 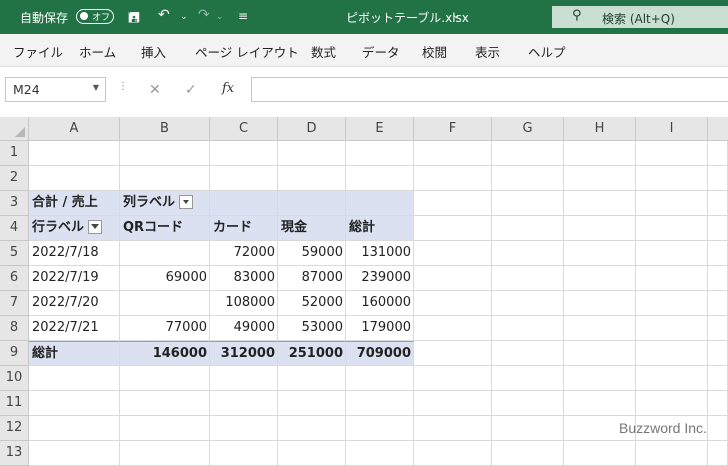 What do you see at coordinates (380, 353) in the screenshot?
I see `grand-total-value: 709000` at bounding box center [380, 353].